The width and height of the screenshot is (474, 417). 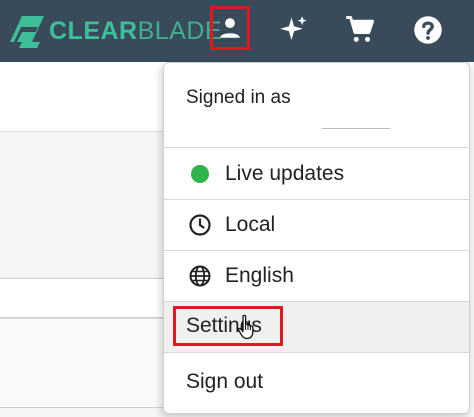 What do you see at coordinates (356, 128) in the screenshot?
I see `username-placeholder` at bounding box center [356, 128].